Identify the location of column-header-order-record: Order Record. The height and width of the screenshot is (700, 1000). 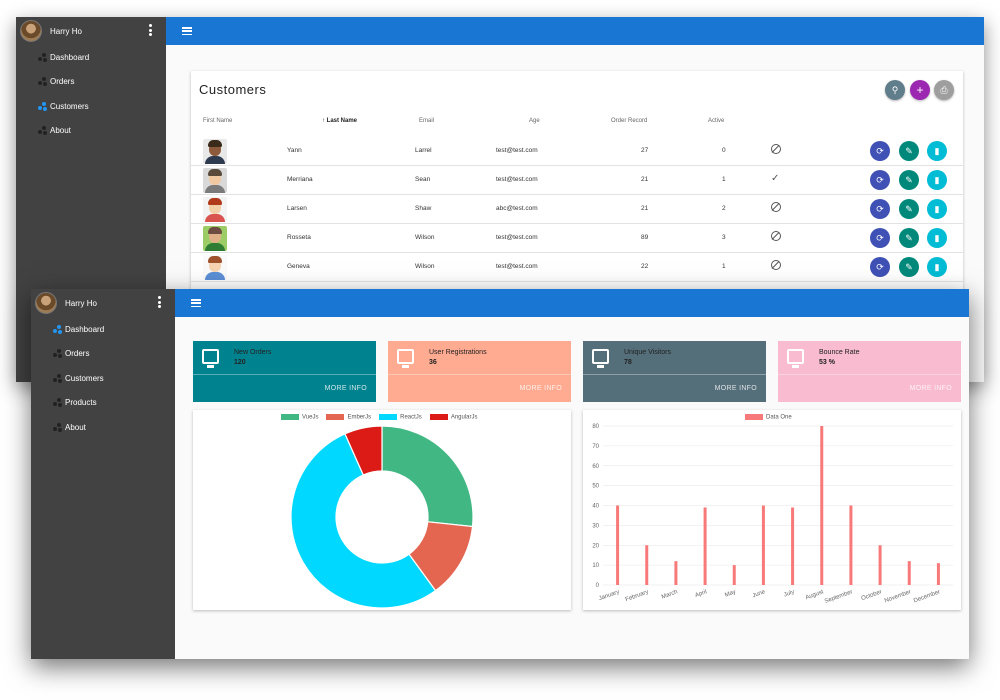
(629, 121).